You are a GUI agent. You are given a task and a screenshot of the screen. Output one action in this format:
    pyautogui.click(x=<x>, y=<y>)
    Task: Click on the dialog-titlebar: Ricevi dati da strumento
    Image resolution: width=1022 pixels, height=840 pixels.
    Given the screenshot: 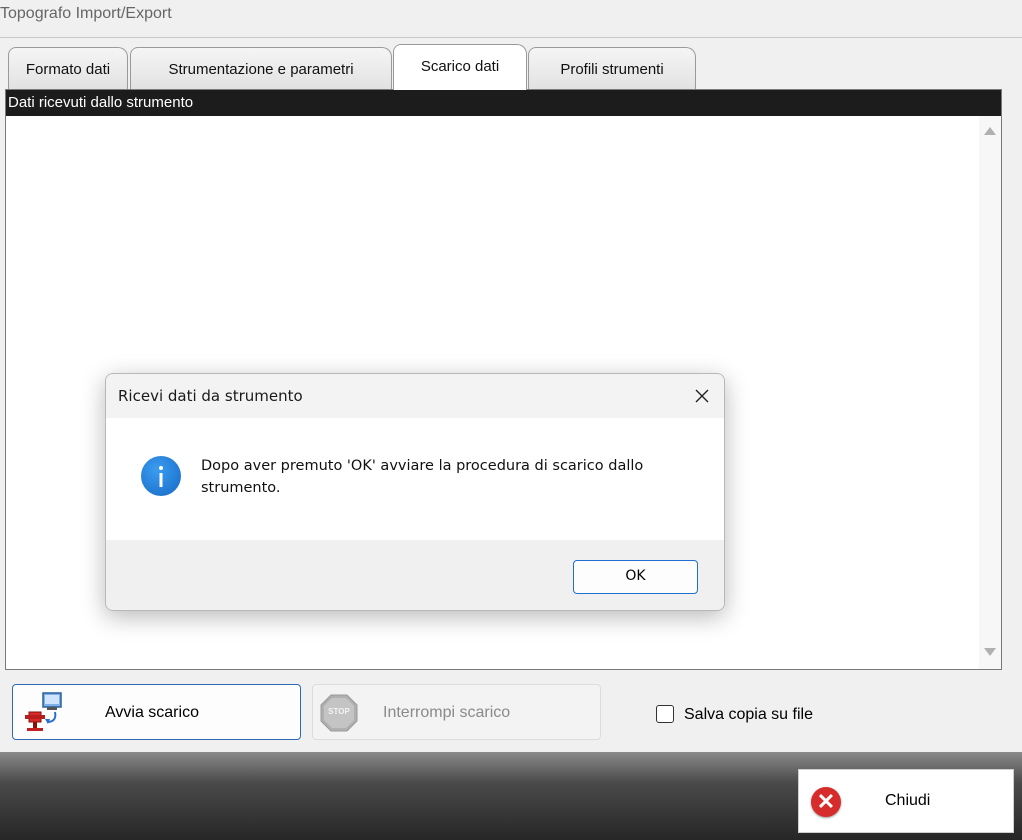 What is the action you would take?
    pyautogui.click(x=415, y=396)
    